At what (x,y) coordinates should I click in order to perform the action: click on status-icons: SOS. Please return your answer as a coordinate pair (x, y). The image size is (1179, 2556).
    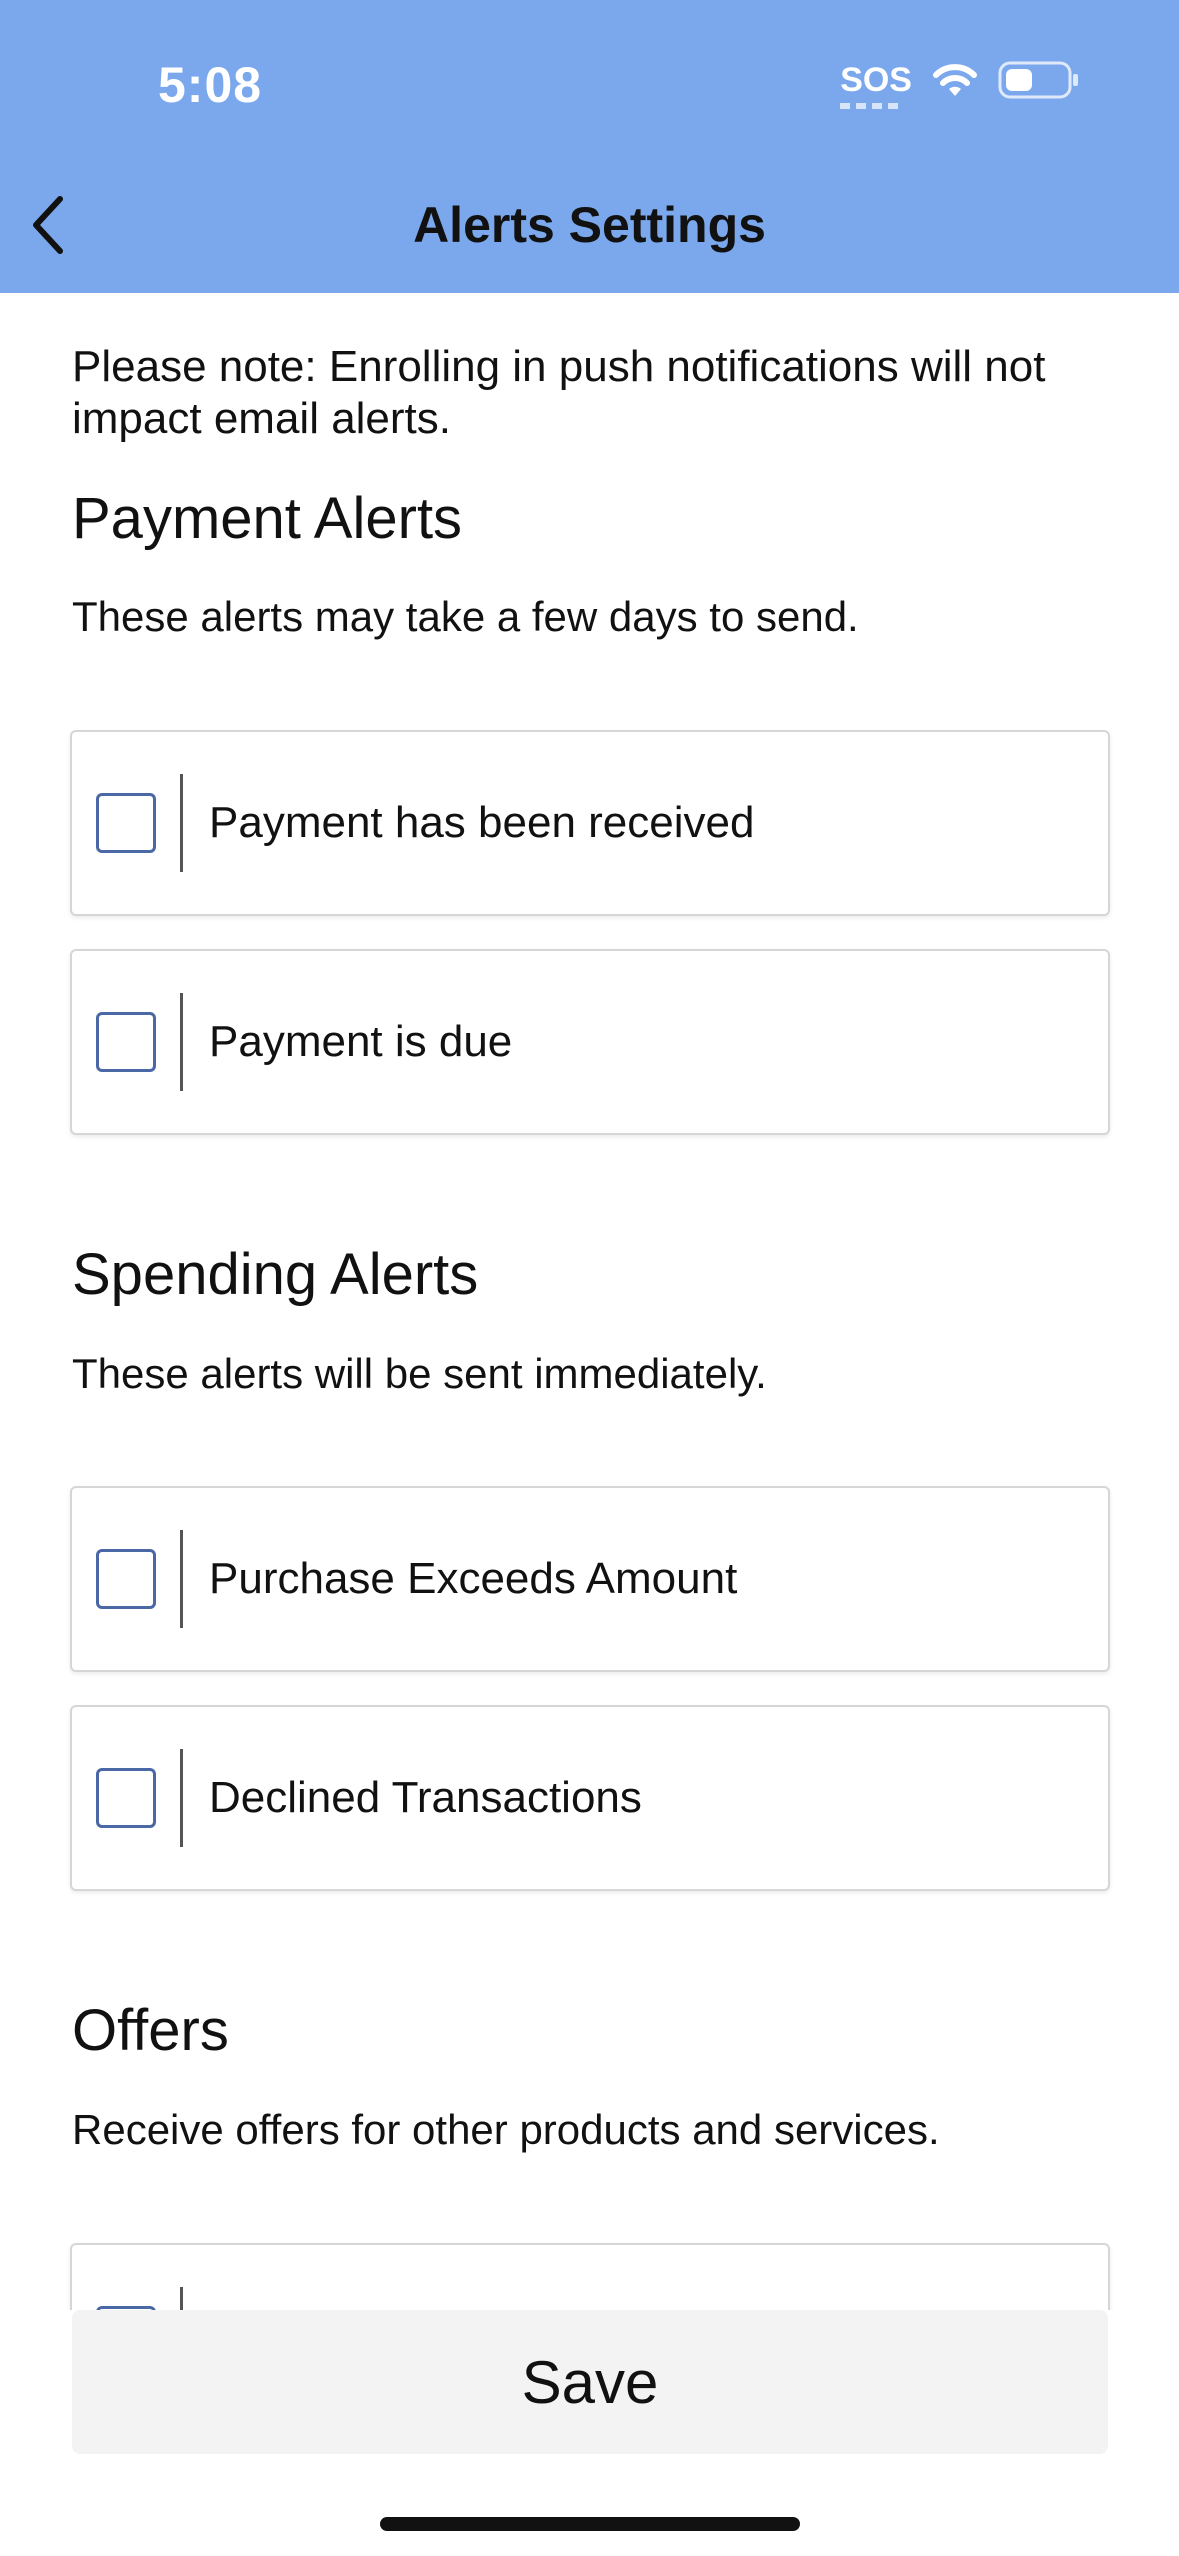
    Looking at the image, I should click on (960, 84).